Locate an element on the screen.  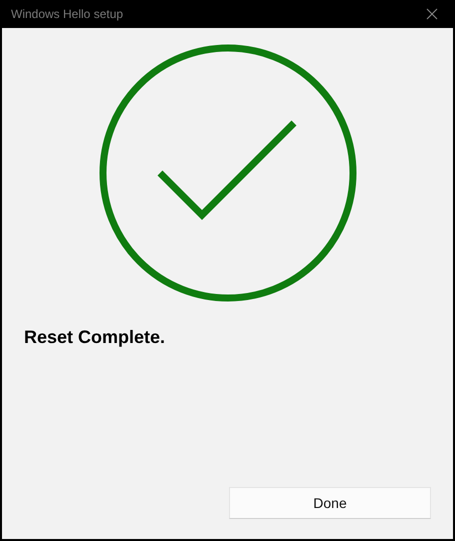
close-icon is located at coordinates (432, 14).